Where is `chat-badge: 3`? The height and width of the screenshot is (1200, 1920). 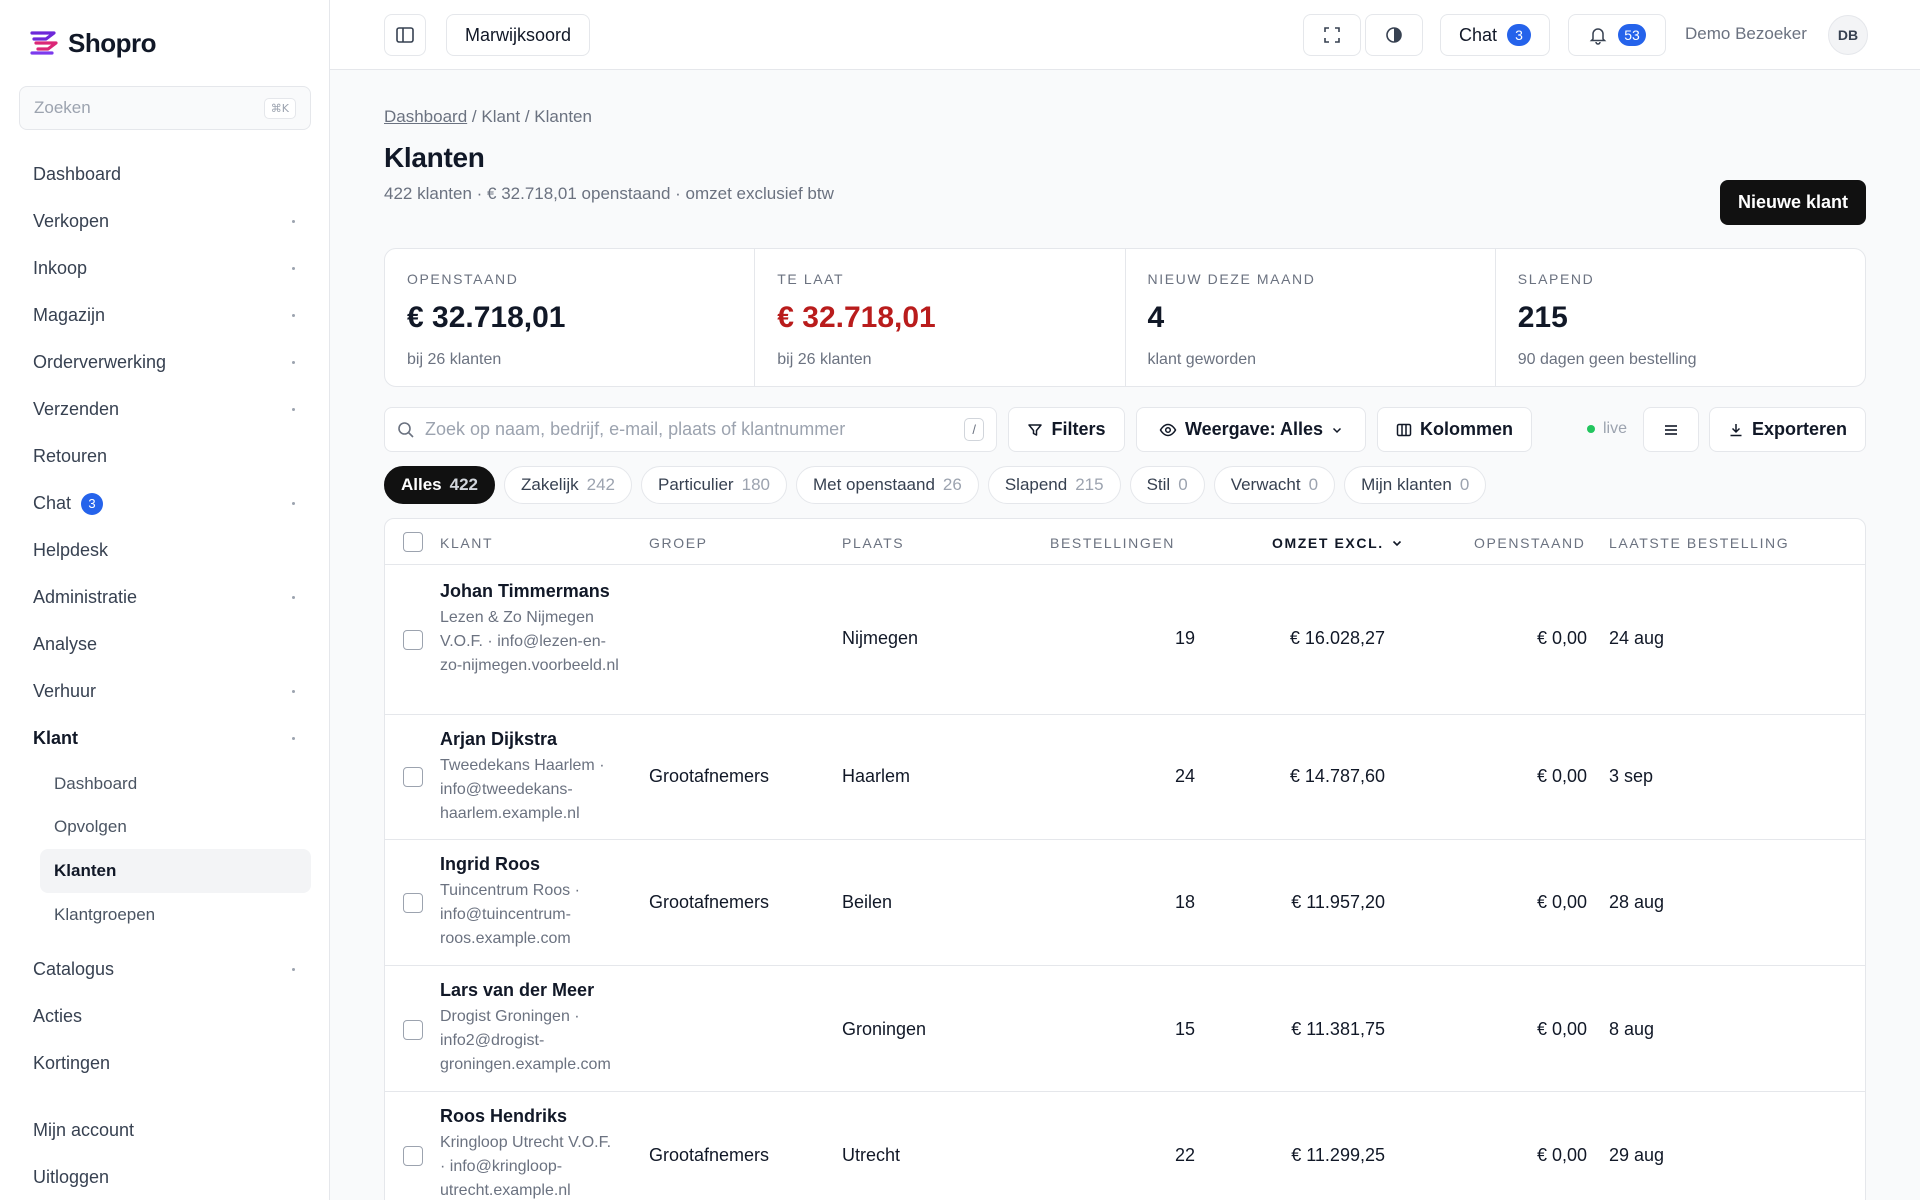
chat-badge: 3 is located at coordinates (1519, 35).